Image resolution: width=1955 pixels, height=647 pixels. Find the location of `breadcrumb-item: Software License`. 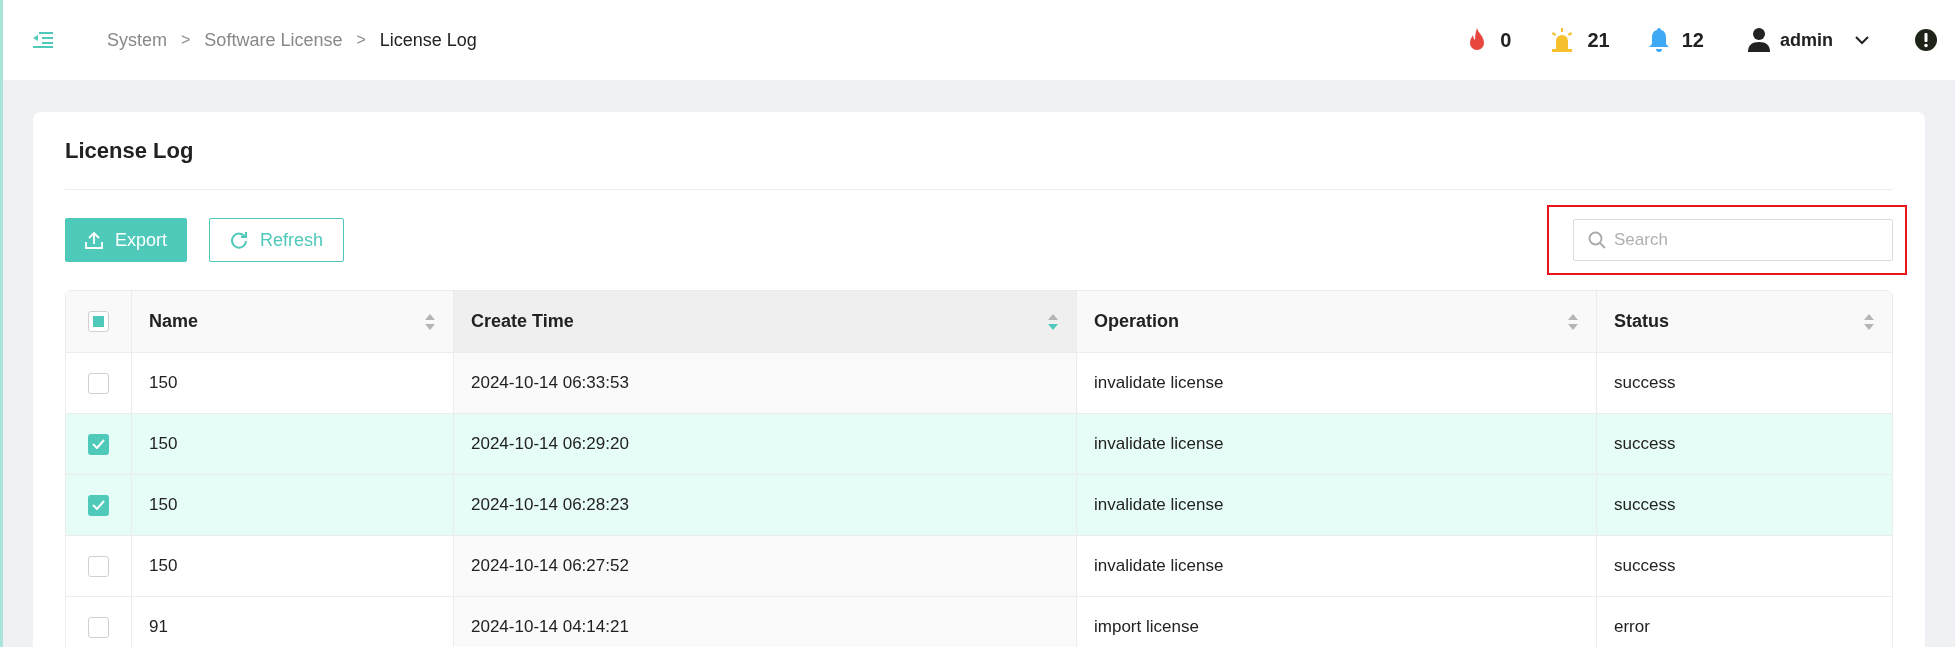

breadcrumb-item: Software License is located at coordinates (273, 40).